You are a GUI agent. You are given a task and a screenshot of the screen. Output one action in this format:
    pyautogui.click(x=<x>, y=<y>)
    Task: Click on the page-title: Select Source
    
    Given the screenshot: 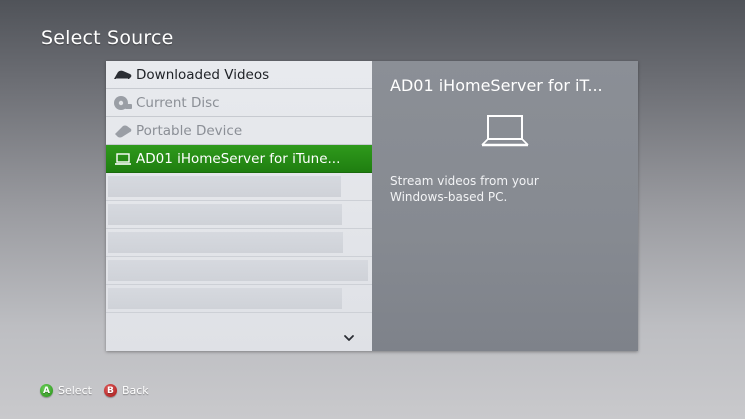 What is the action you would take?
    pyautogui.click(x=107, y=38)
    